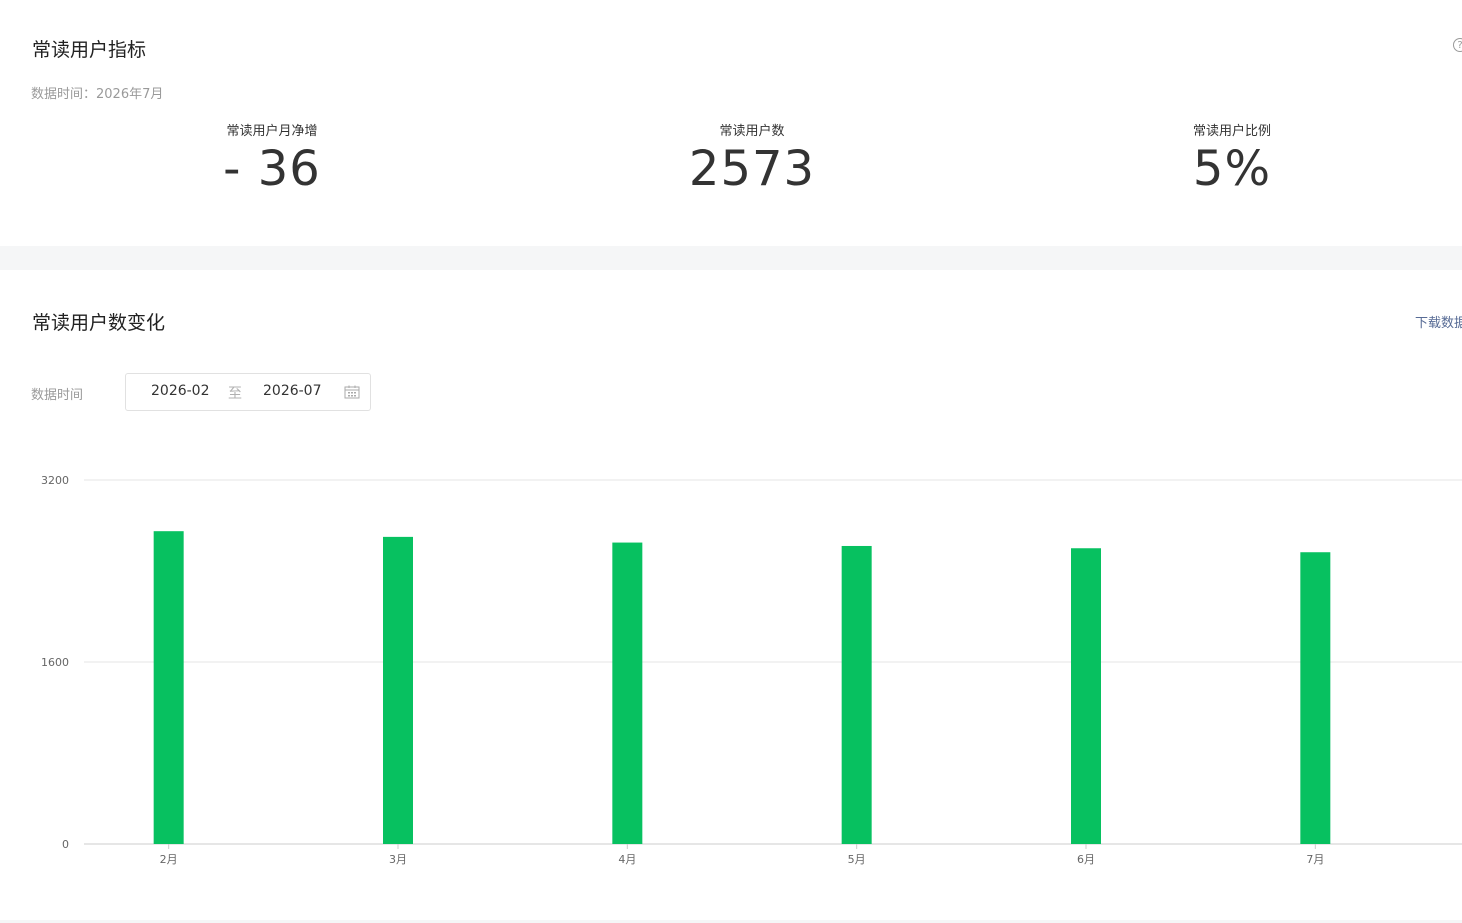  What do you see at coordinates (752, 169) in the screenshot?
I see `kpi-value: 2573` at bounding box center [752, 169].